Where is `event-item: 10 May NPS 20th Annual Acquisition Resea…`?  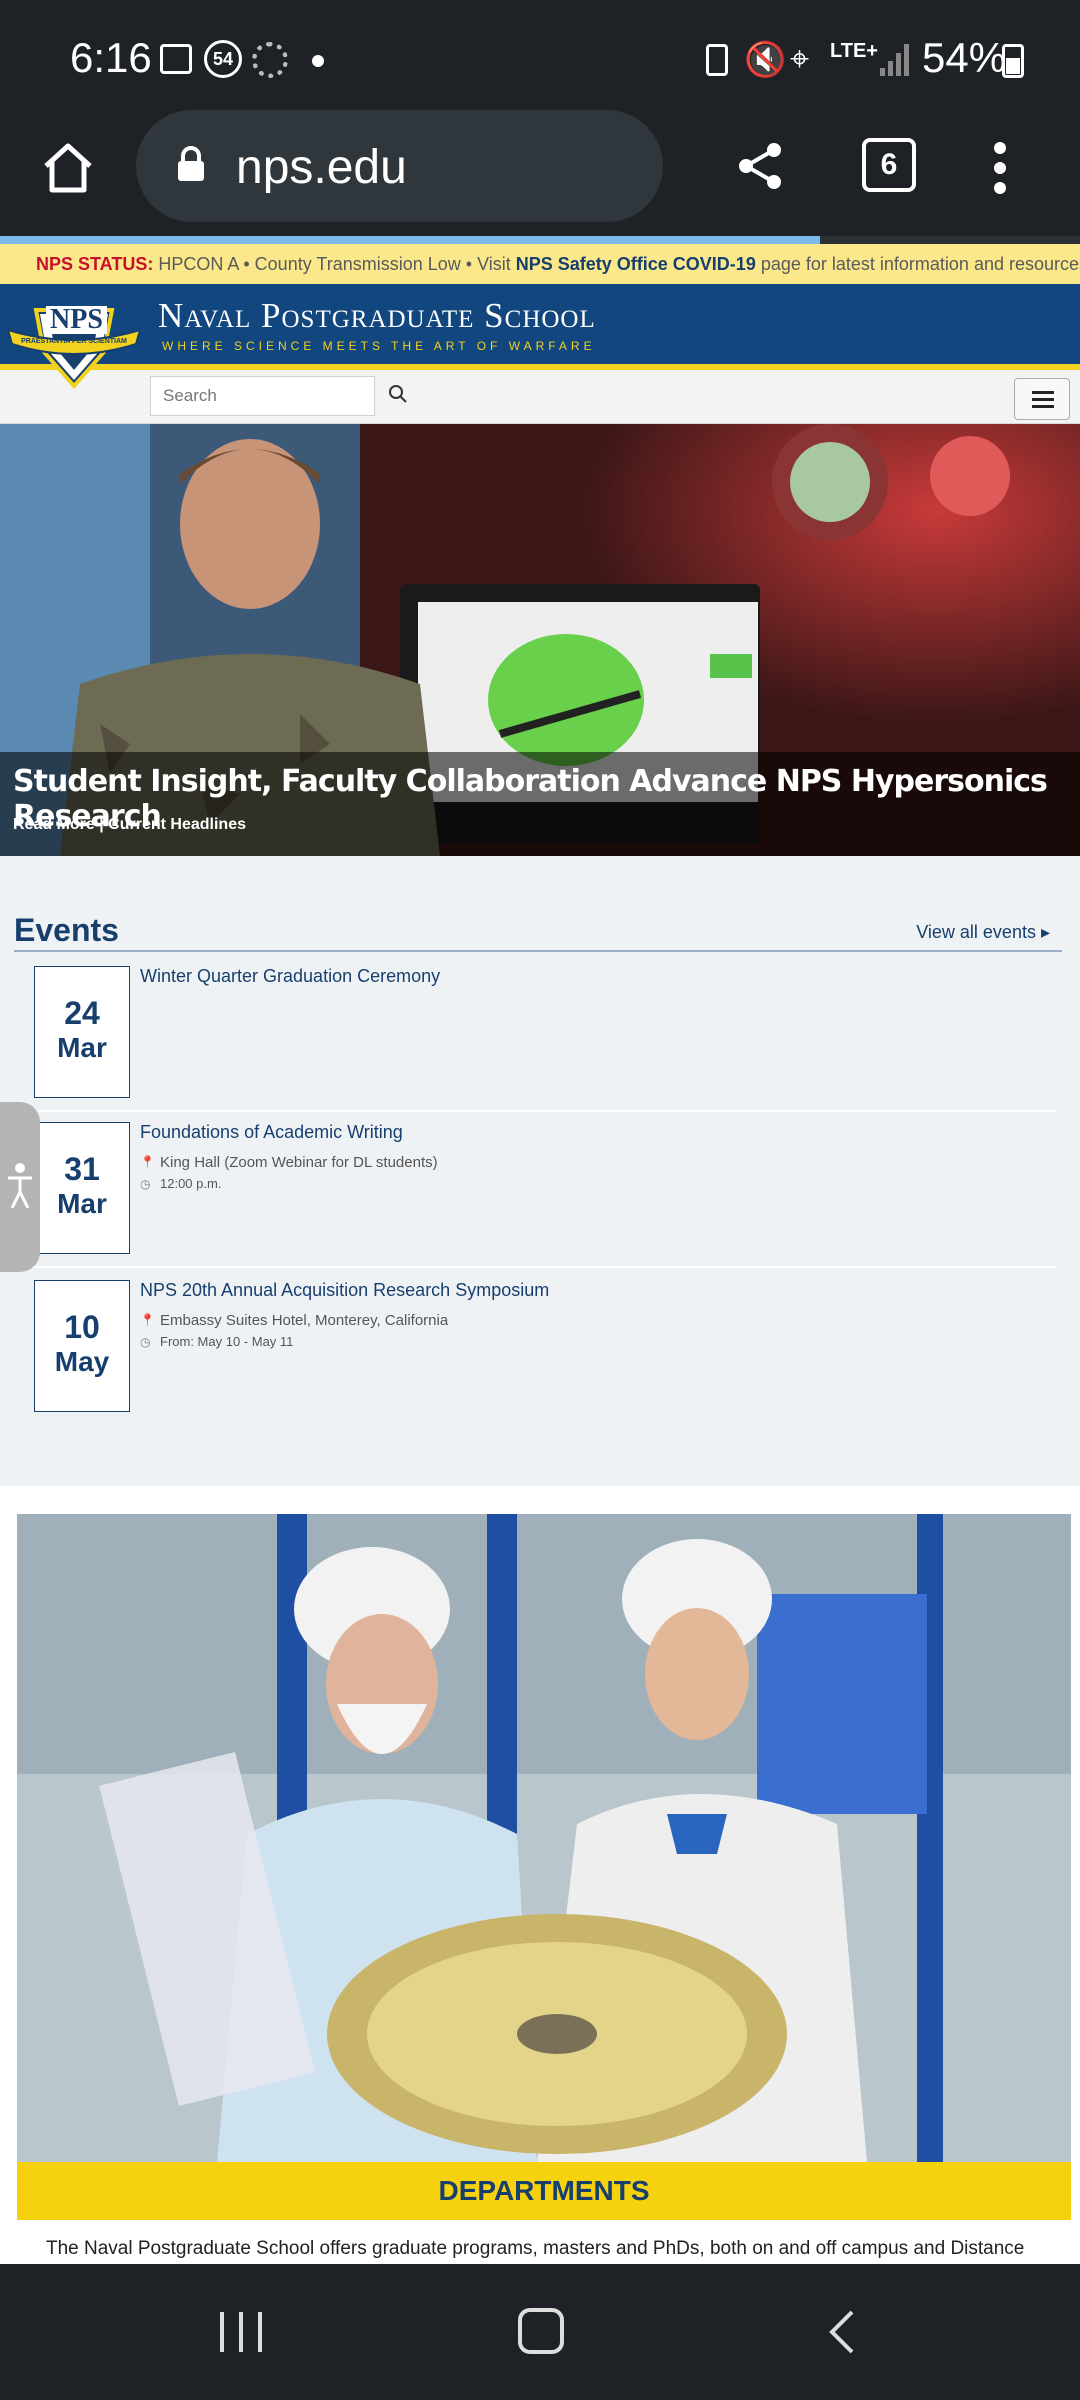 event-item: 10 May NPS 20th Annual Acquisition Resea… is located at coordinates (542, 1355).